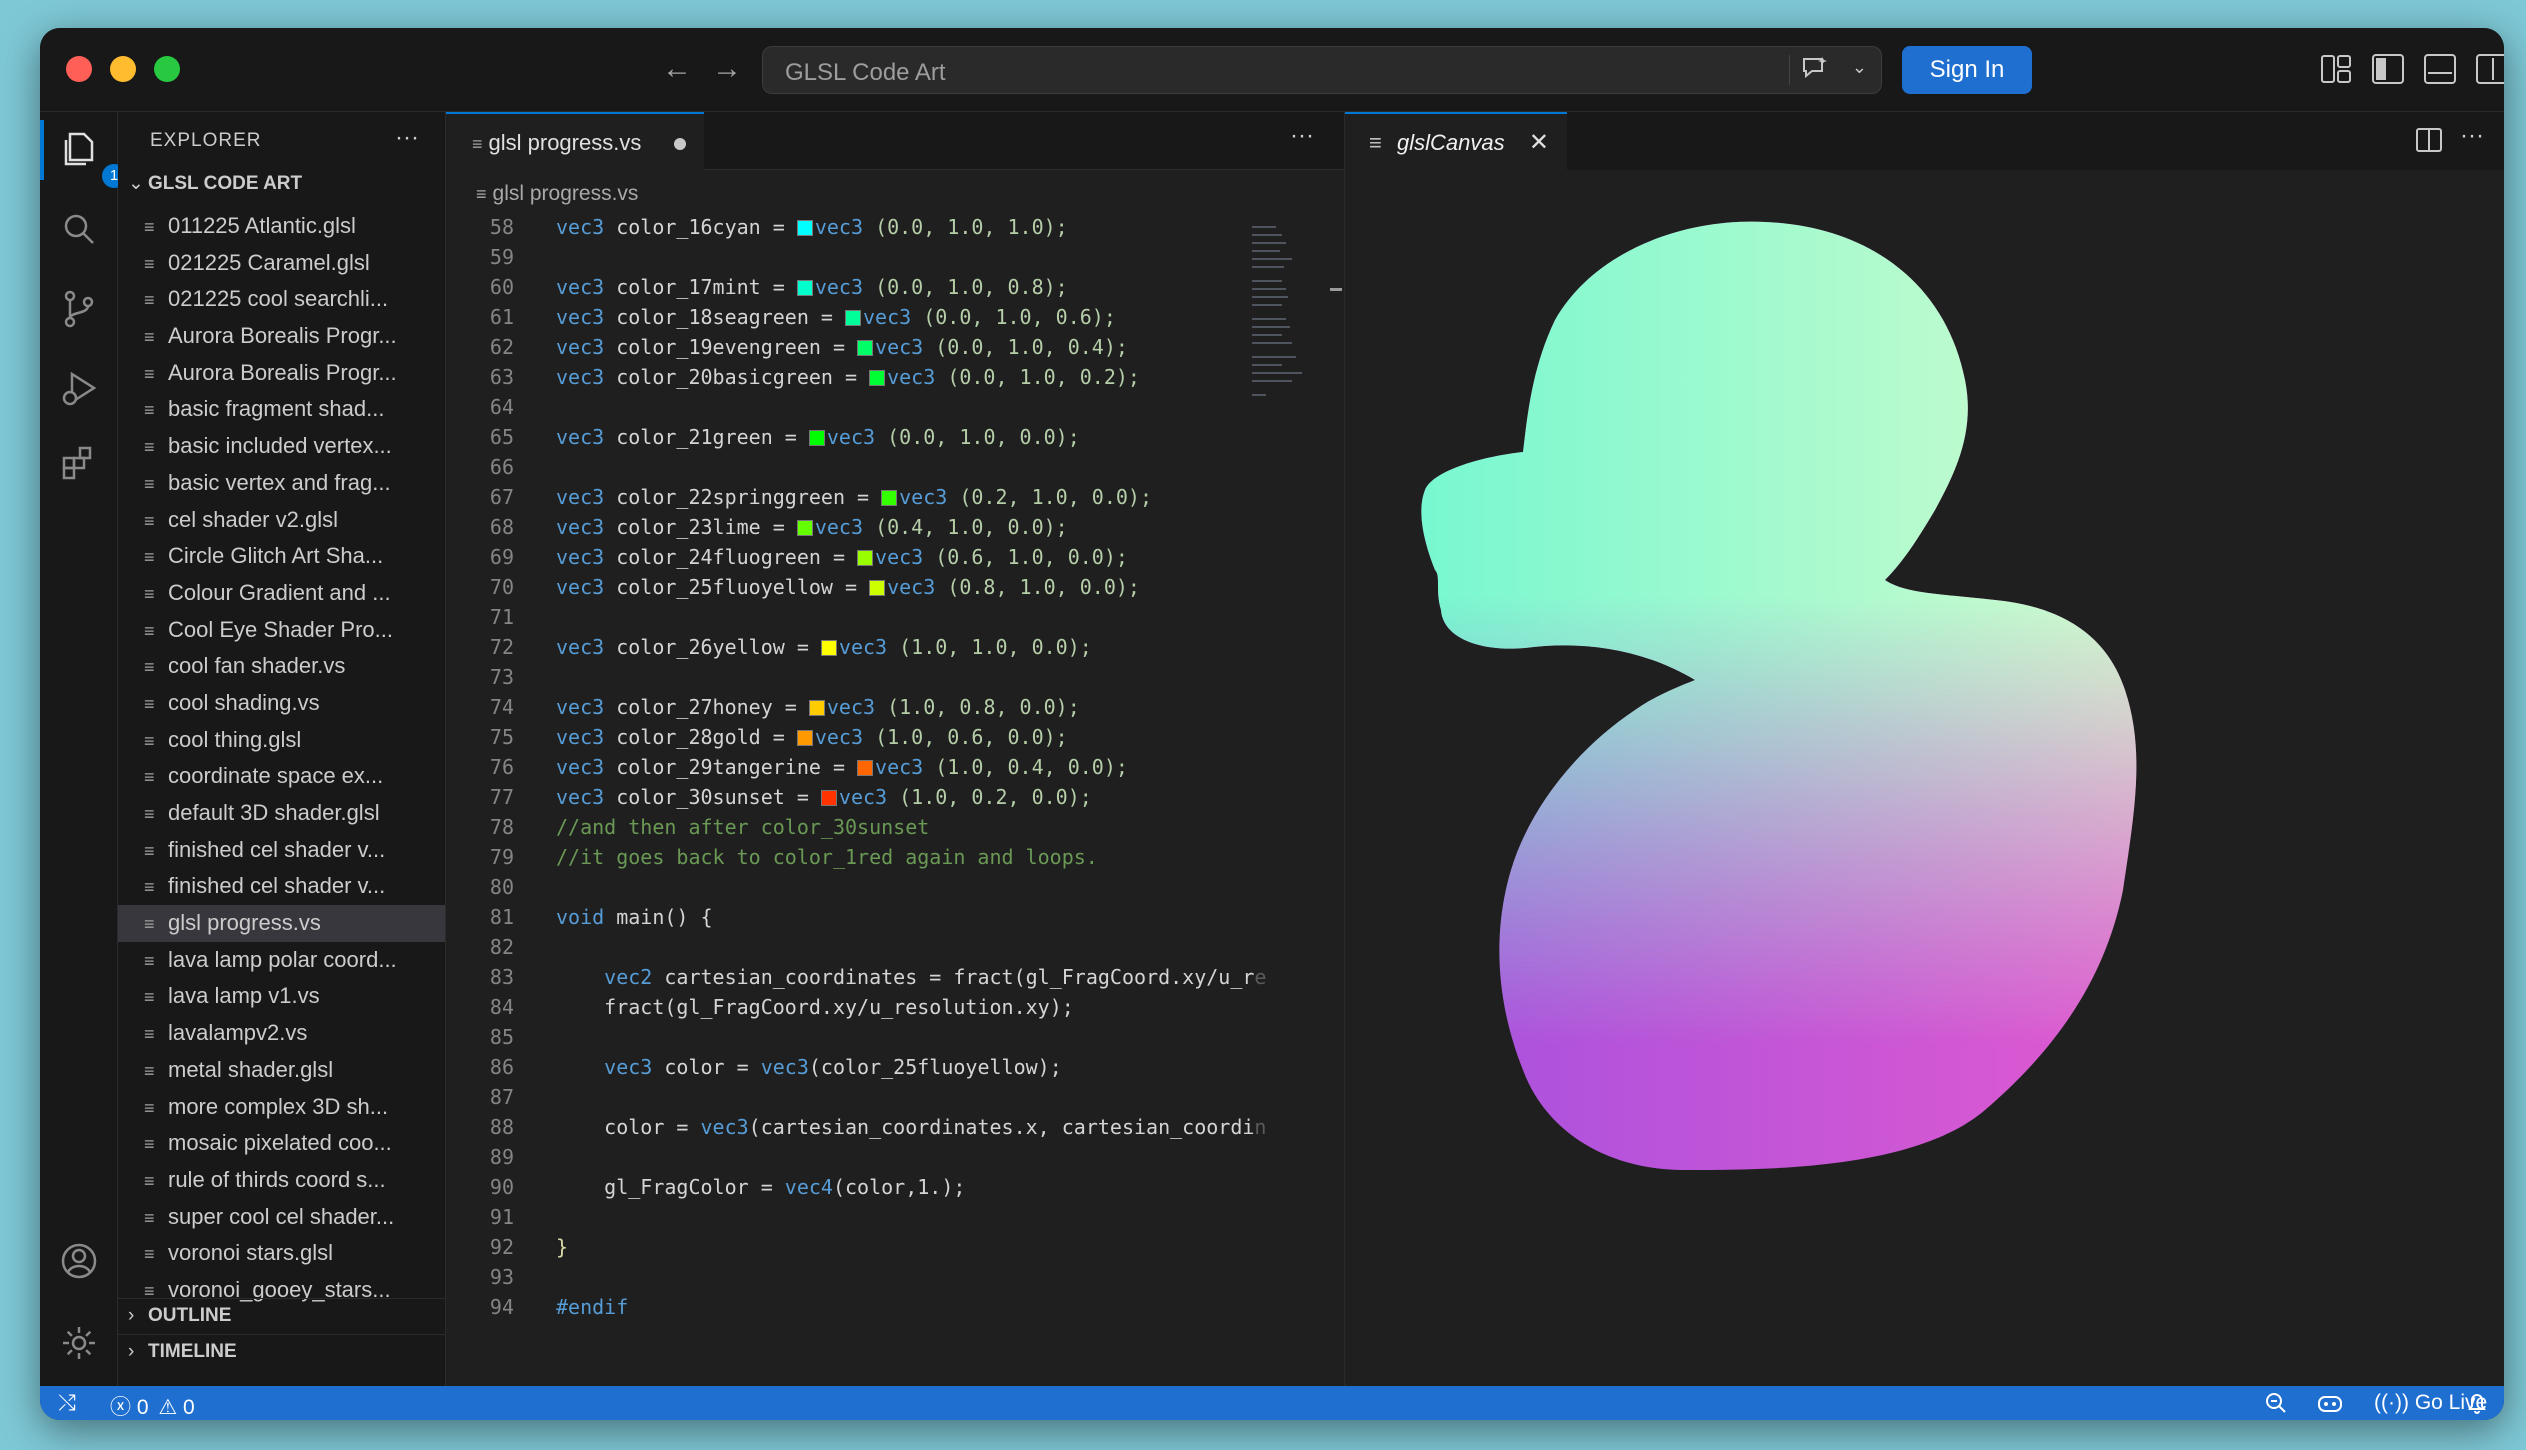  What do you see at coordinates (407, 138) in the screenshot?
I see `explorer-more-button: ···` at bounding box center [407, 138].